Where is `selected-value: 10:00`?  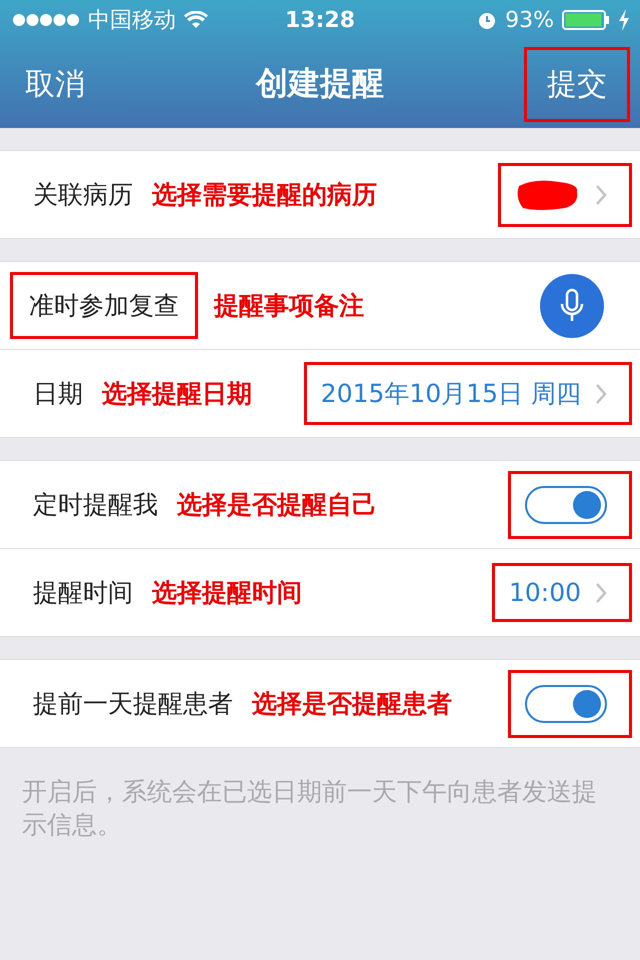 selected-value: 10:00 is located at coordinates (544, 592).